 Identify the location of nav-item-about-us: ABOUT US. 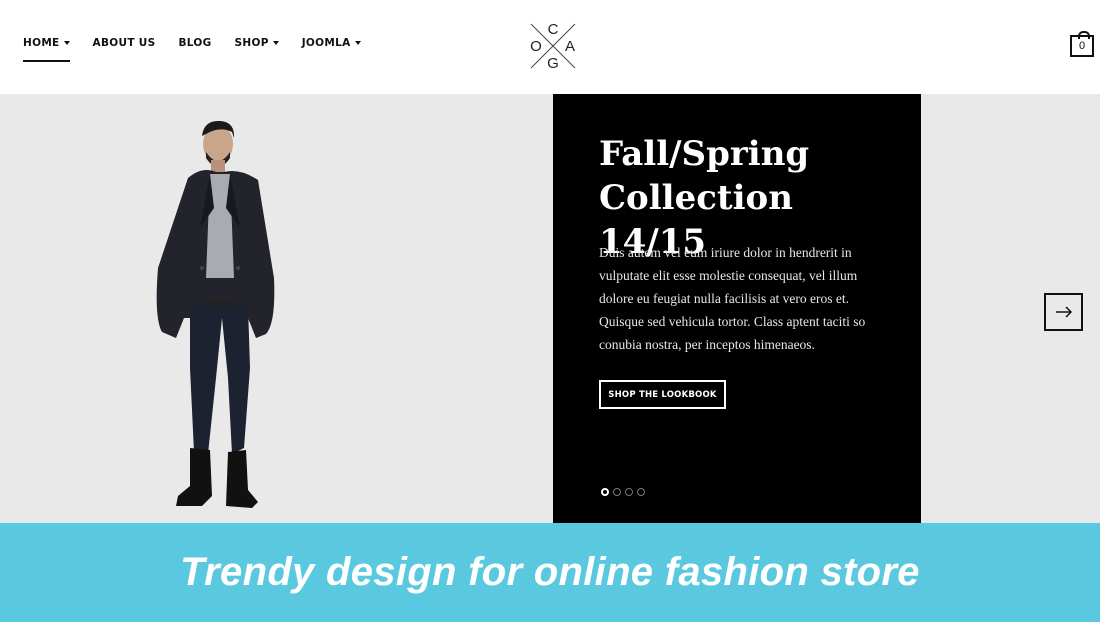
(124, 43).